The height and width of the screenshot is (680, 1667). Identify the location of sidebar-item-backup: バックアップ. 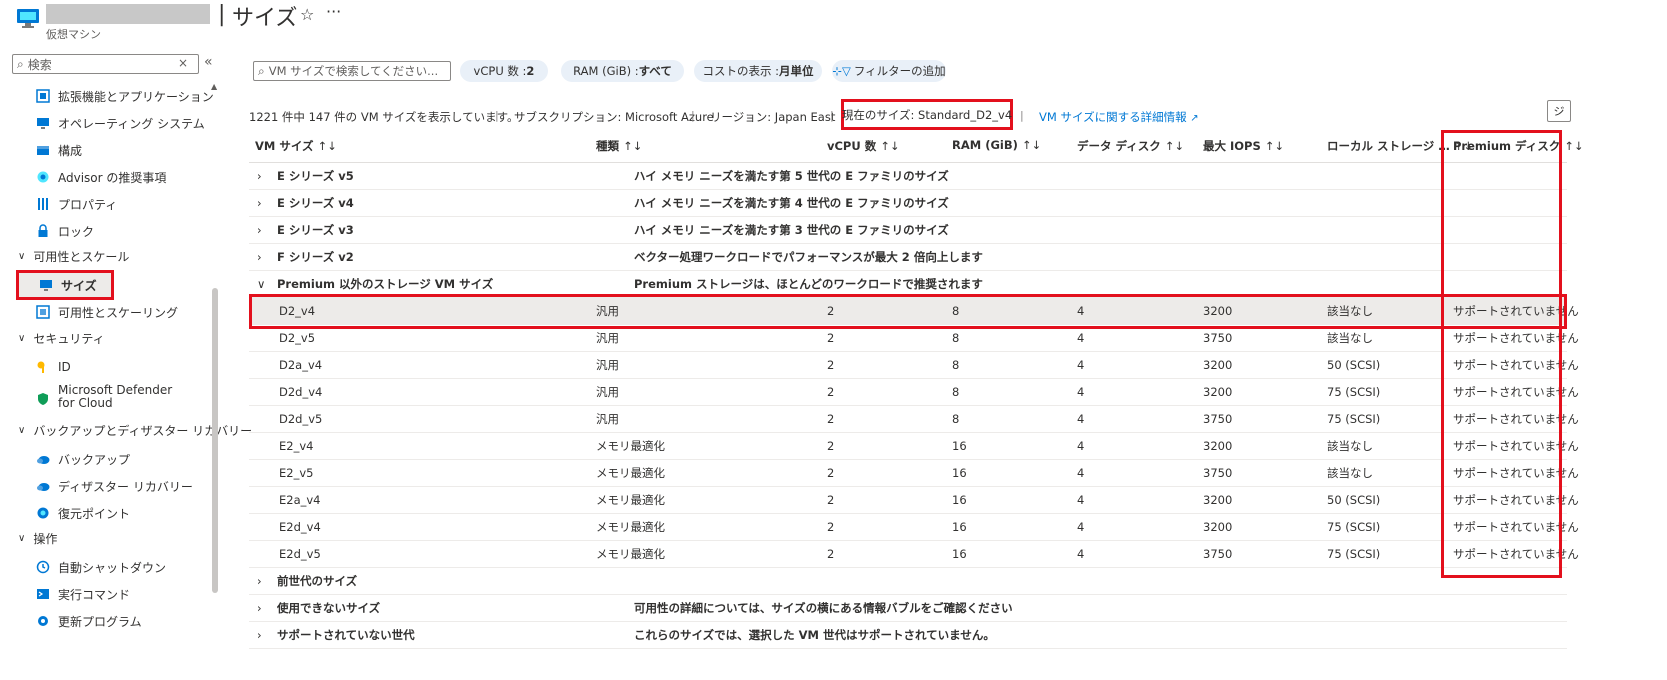
(83, 459).